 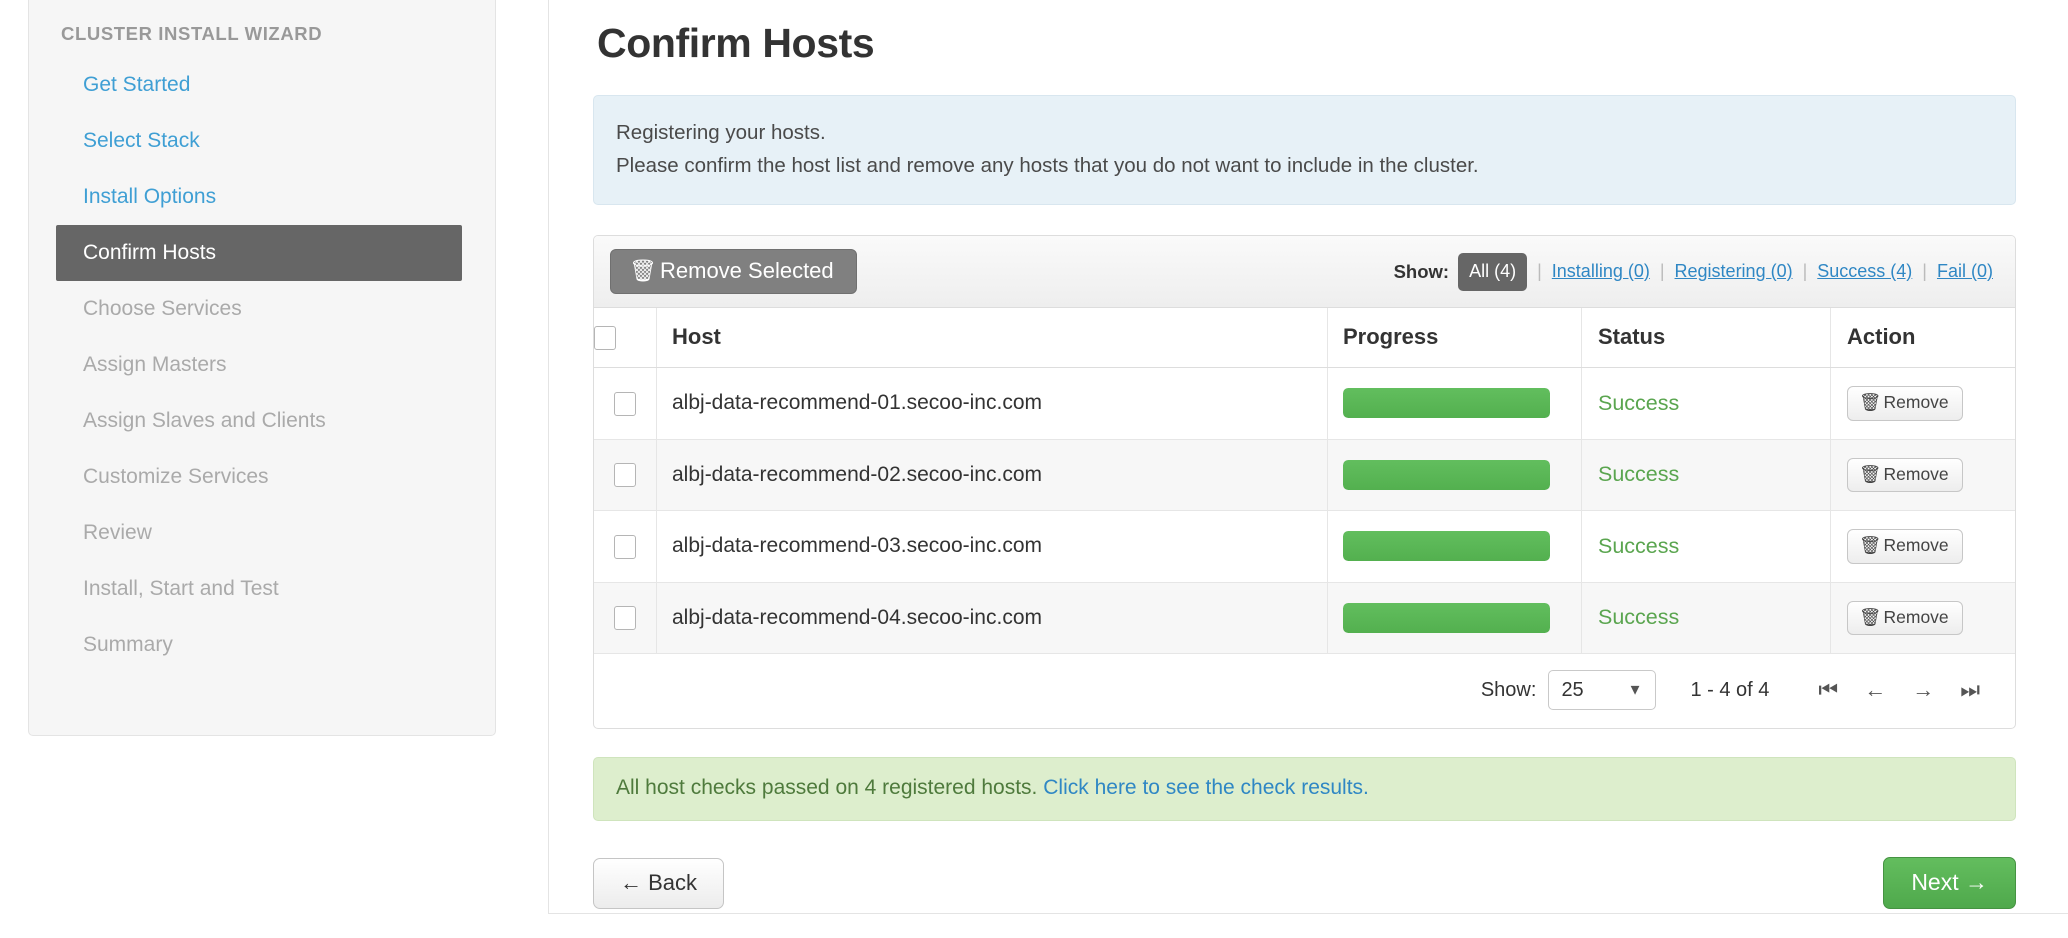 I want to click on filter-success: Success (4), so click(x=1864, y=271).